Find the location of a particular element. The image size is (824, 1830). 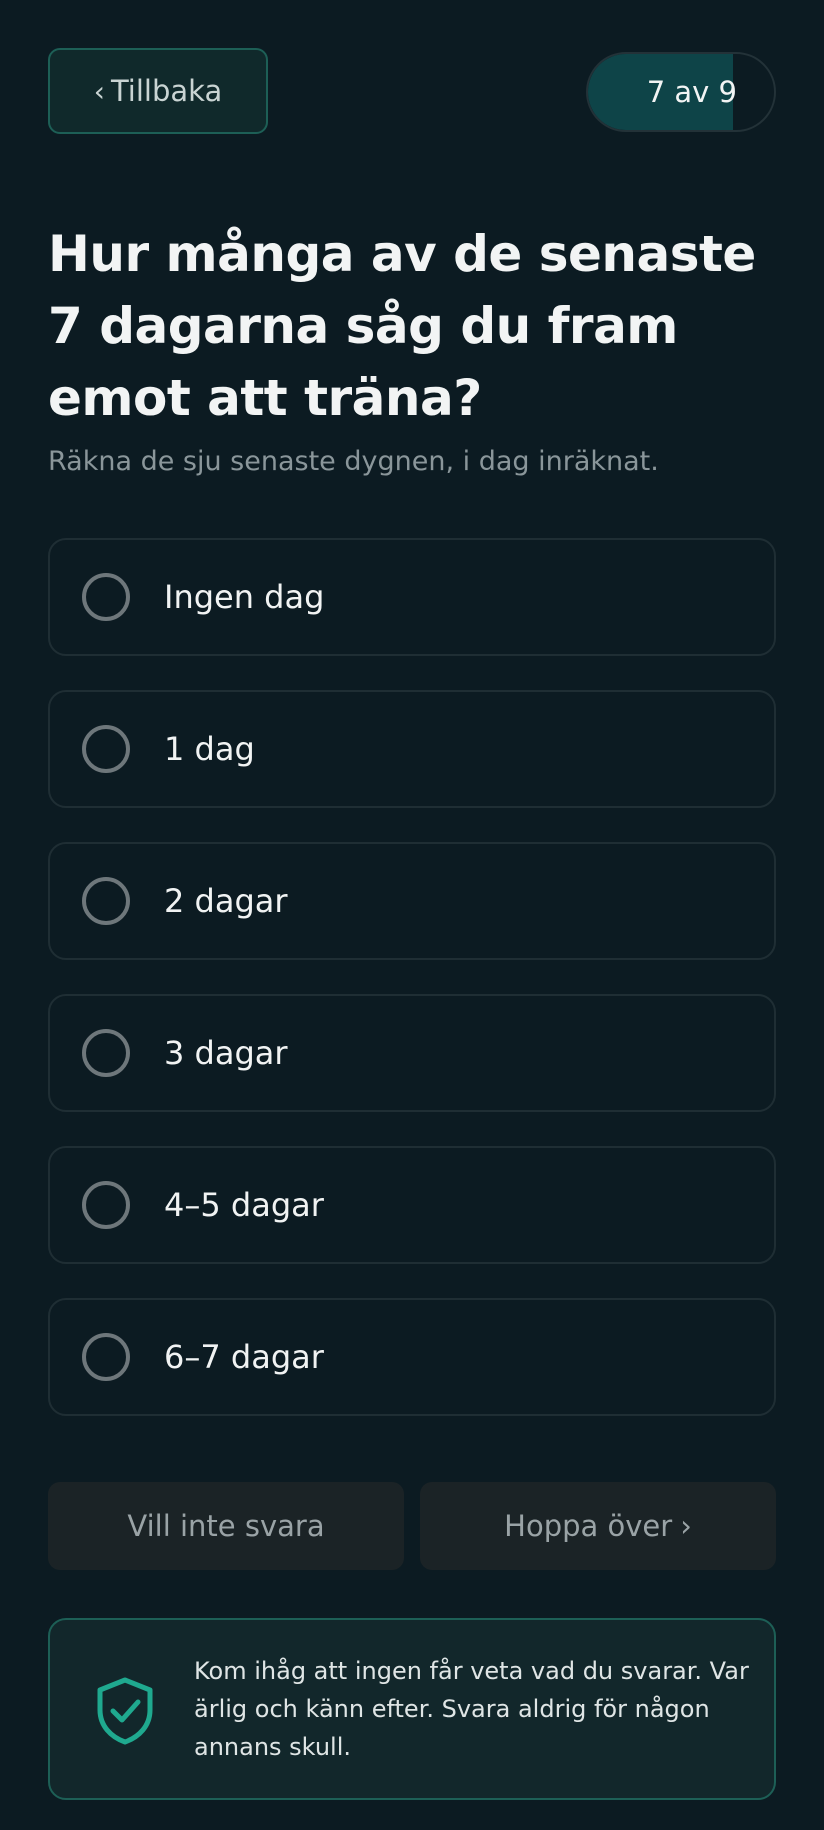

progress-label: 7 av 9 is located at coordinates (691, 92).